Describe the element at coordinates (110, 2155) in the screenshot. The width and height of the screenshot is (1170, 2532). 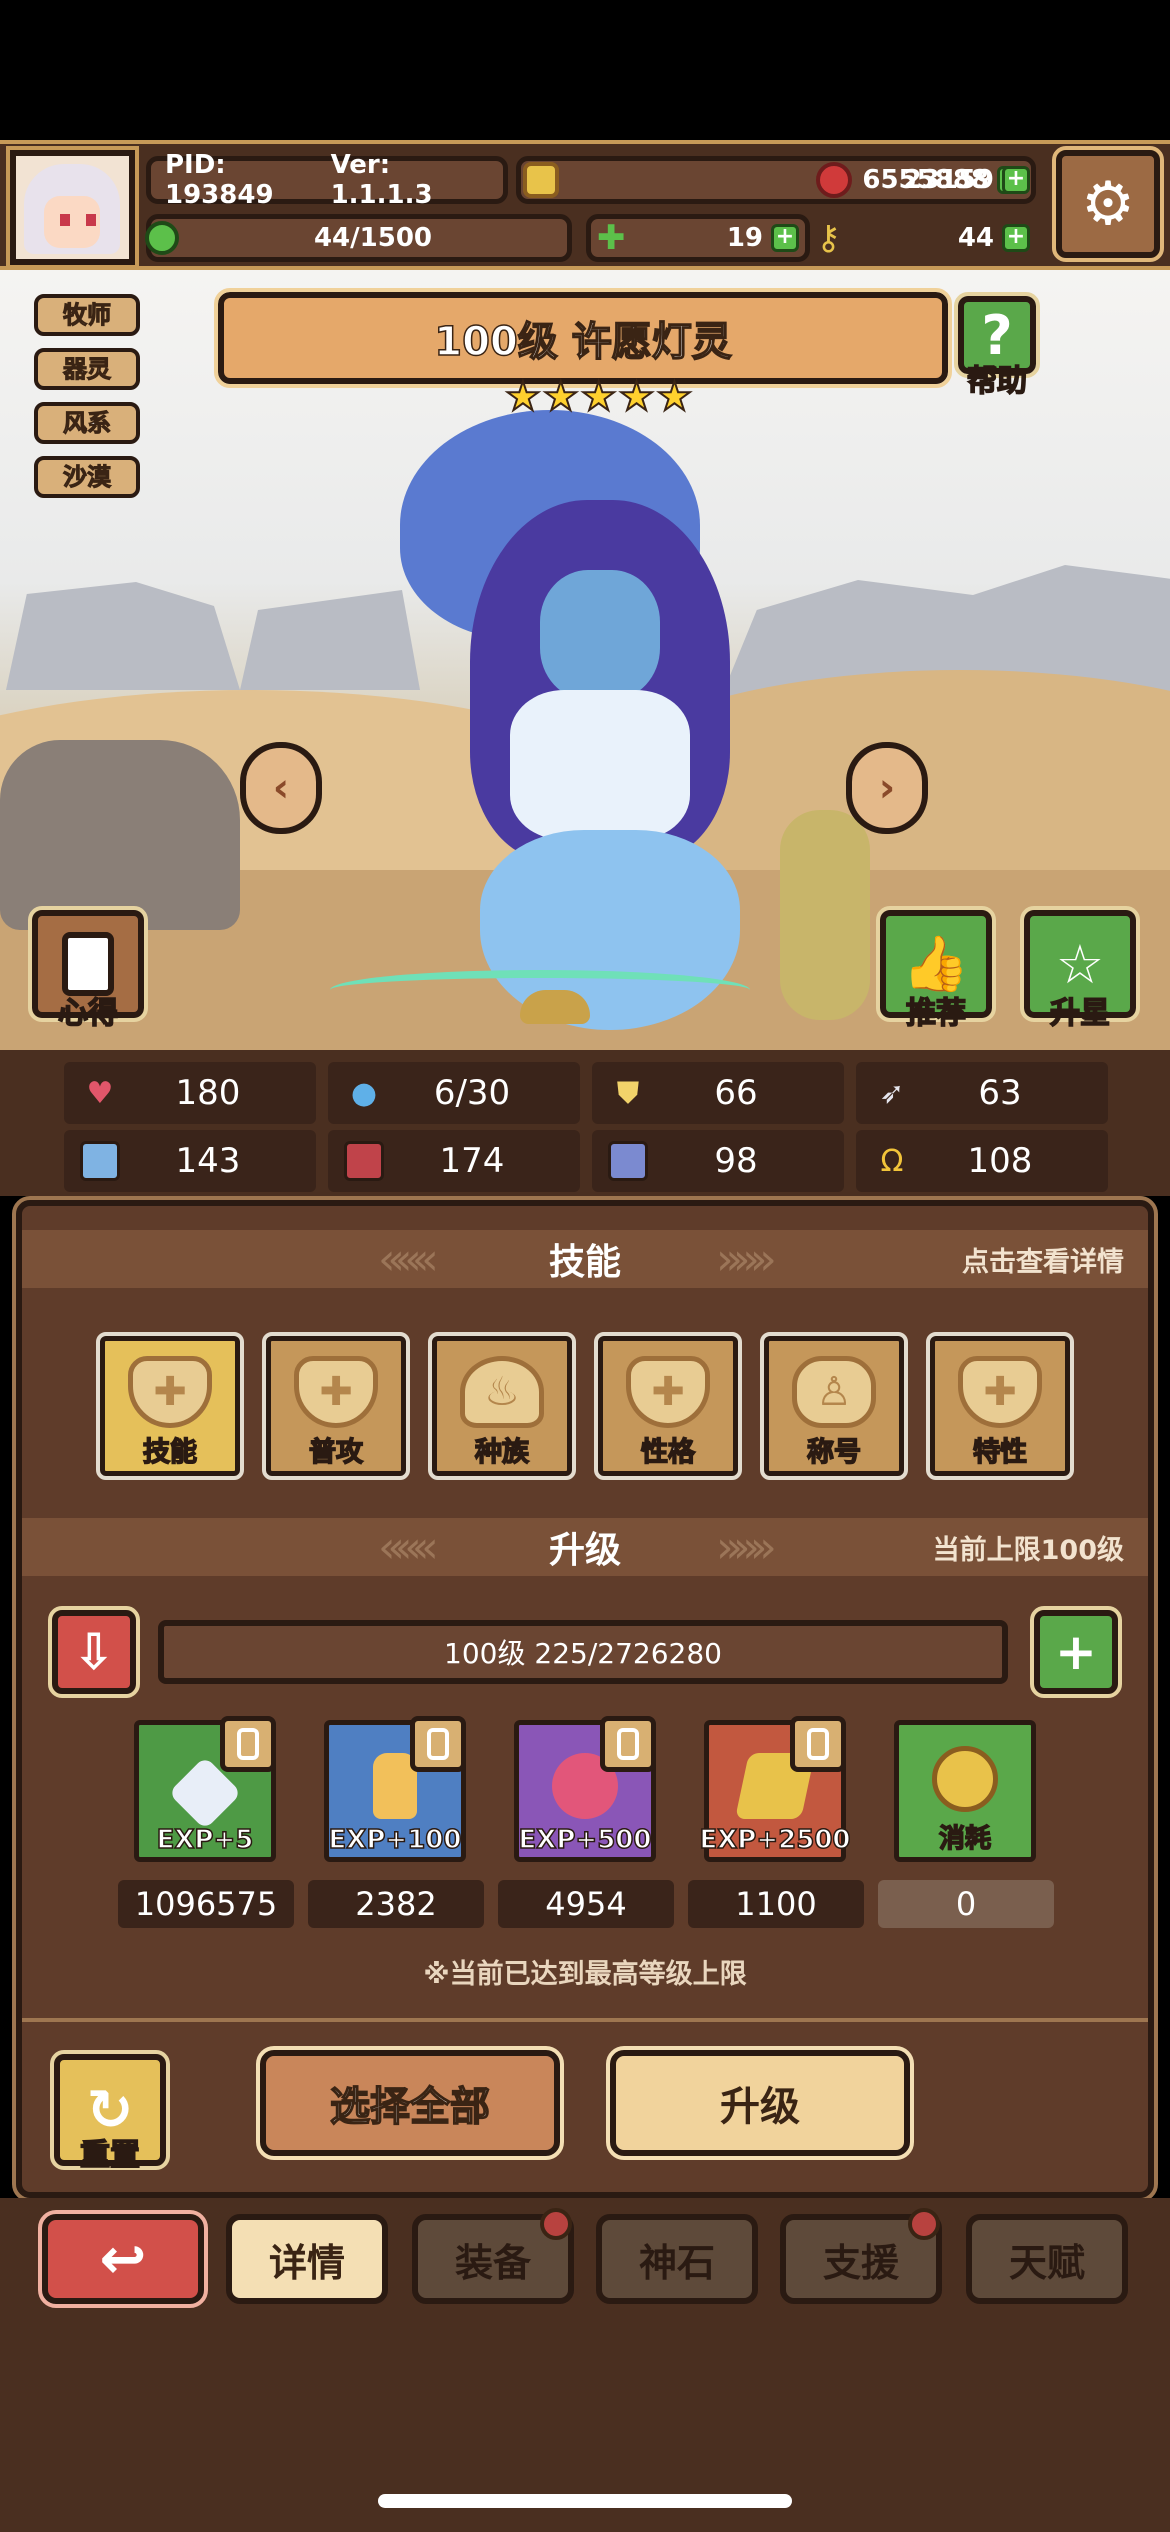
I see `reset-label: 重置` at that location.